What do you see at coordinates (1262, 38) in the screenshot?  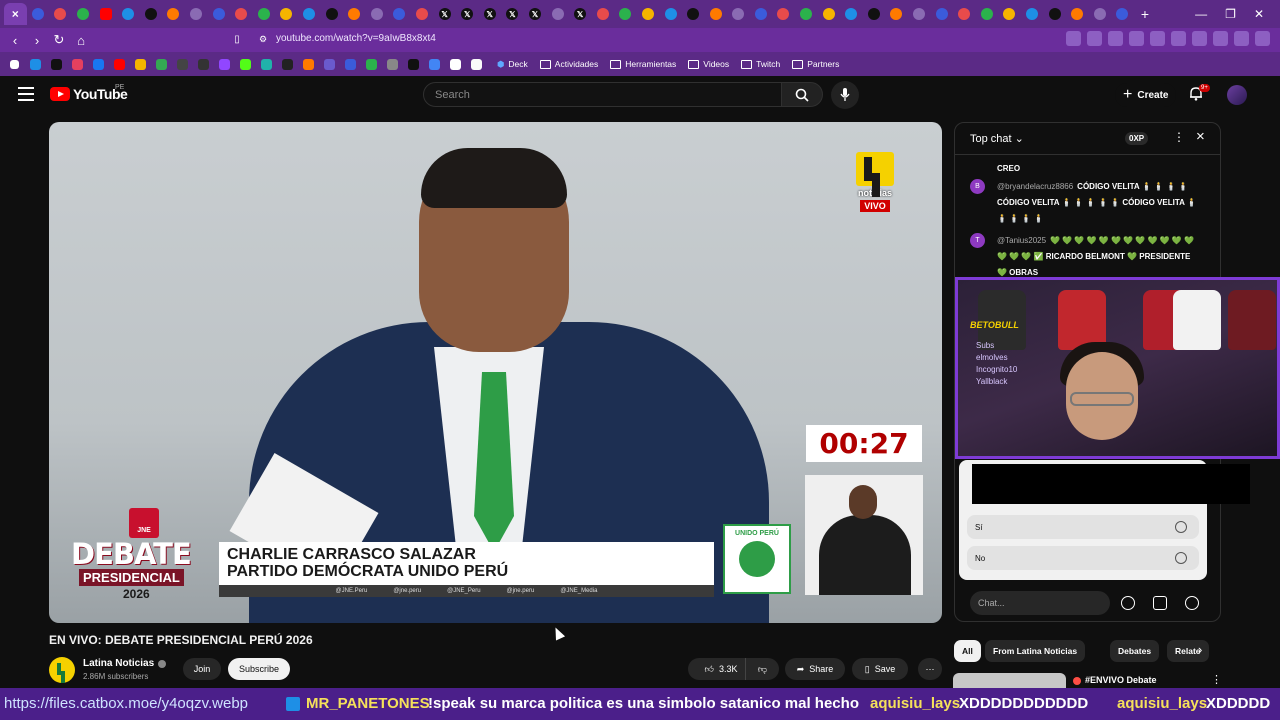 I see `menu-icon` at bounding box center [1262, 38].